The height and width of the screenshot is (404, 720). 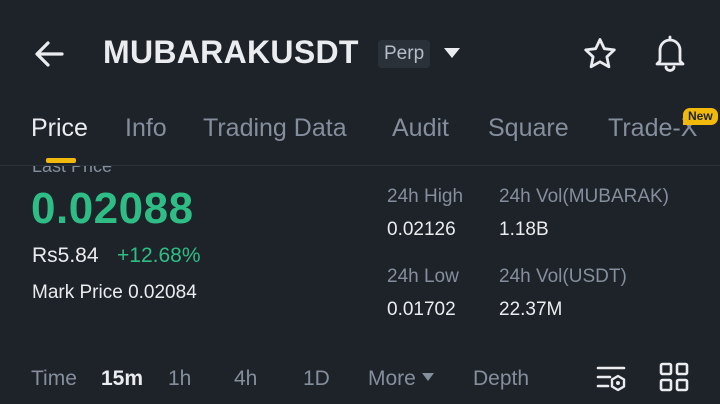 What do you see at coordinates (404, 54) in the screenshot?
I see `contract-type-badge: Perp` at bounding box center [404, 54].